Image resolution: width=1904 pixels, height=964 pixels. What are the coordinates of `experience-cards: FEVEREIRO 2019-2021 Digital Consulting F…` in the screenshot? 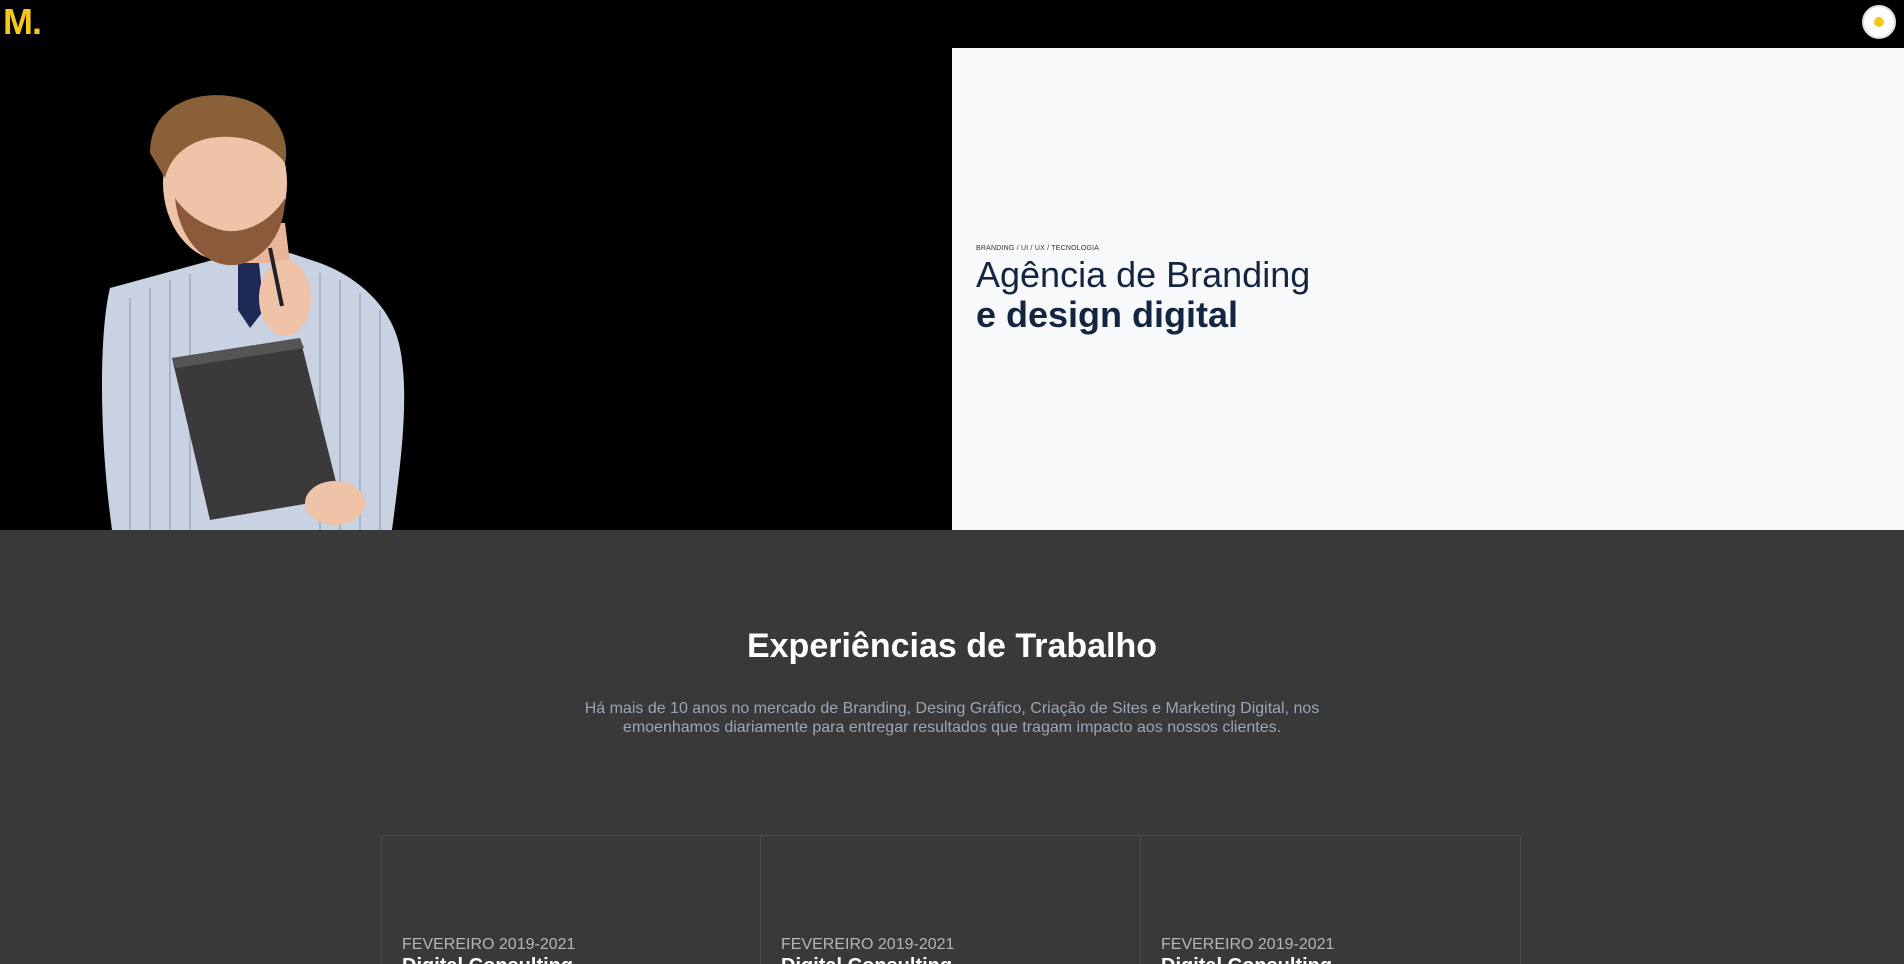 It's located at (951, 899).